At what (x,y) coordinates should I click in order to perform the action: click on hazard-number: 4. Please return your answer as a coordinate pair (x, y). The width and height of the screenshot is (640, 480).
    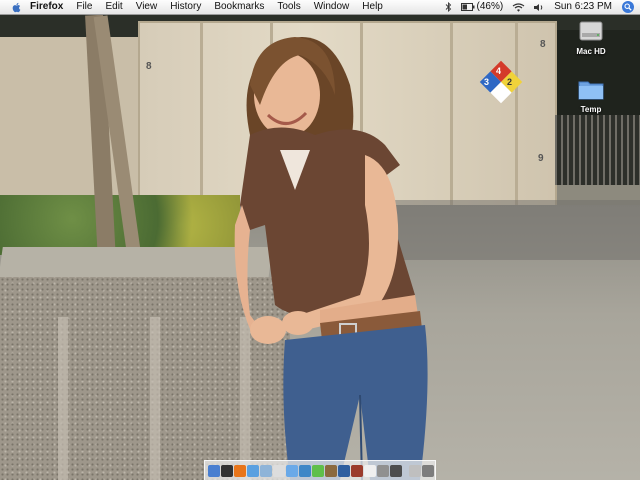
    Looking at the image, I should click on (499, 71).